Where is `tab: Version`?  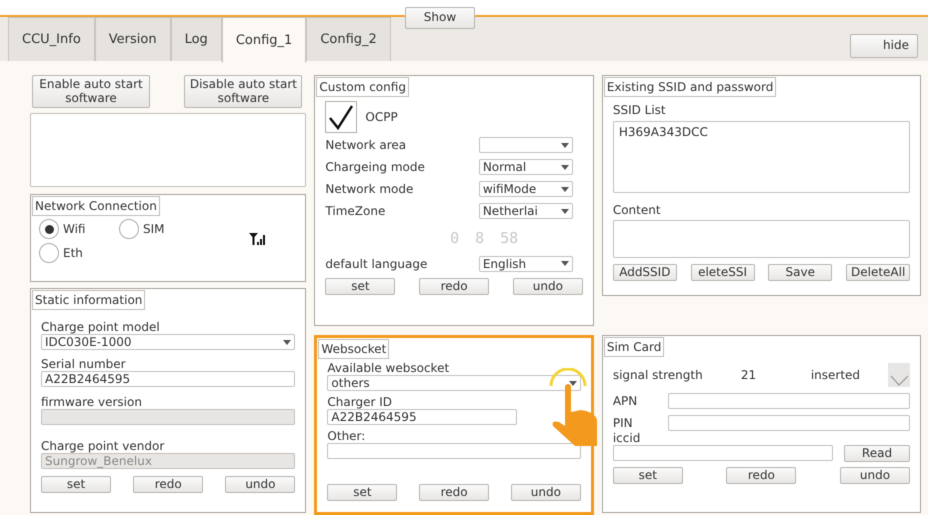
tab: Version is located at coordinates (132, 39).